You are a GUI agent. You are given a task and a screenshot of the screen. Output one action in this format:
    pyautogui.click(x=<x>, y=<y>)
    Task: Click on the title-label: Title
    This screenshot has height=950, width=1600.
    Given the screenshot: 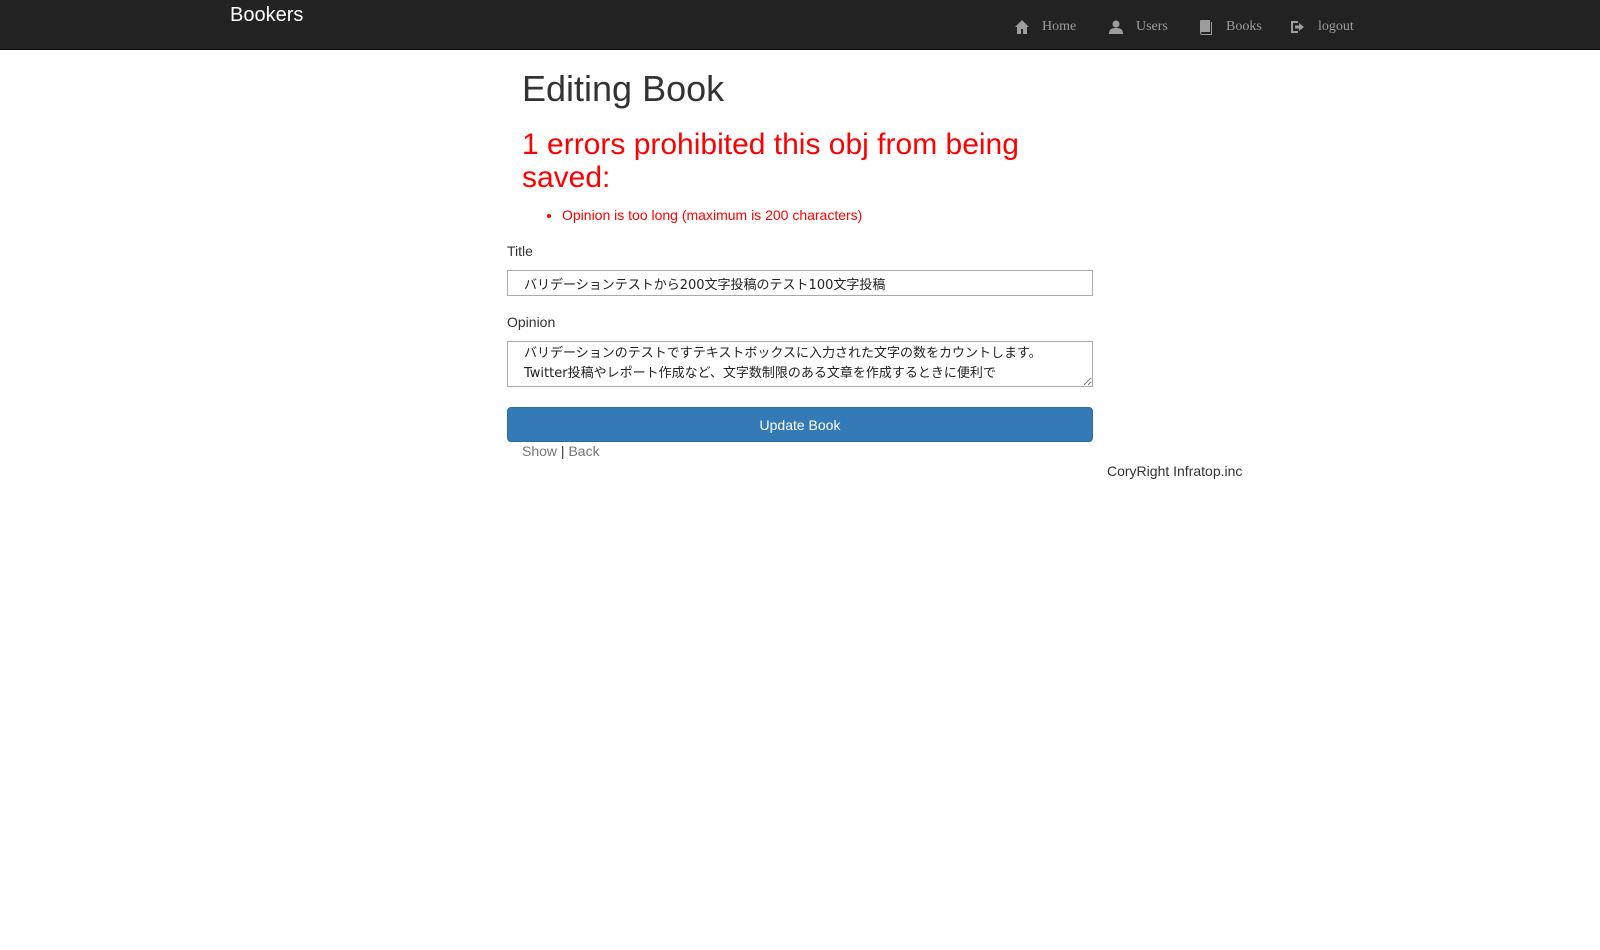 What is the action you would take?
    pyautogui.click(x=520, y=251)
    